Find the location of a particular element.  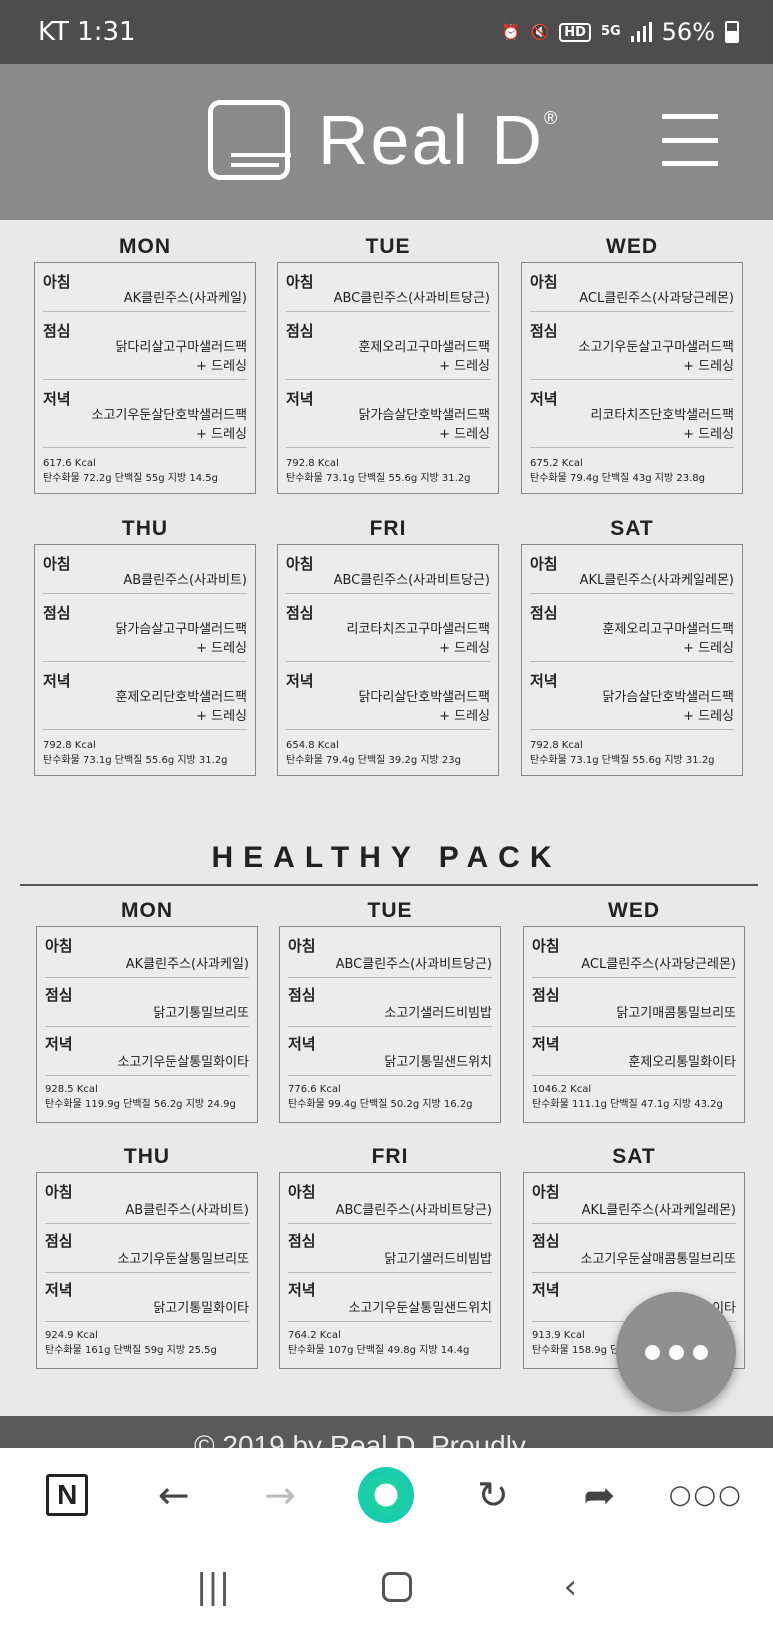

forward-arrow-icon: → is located at coordinates (280, 1495).